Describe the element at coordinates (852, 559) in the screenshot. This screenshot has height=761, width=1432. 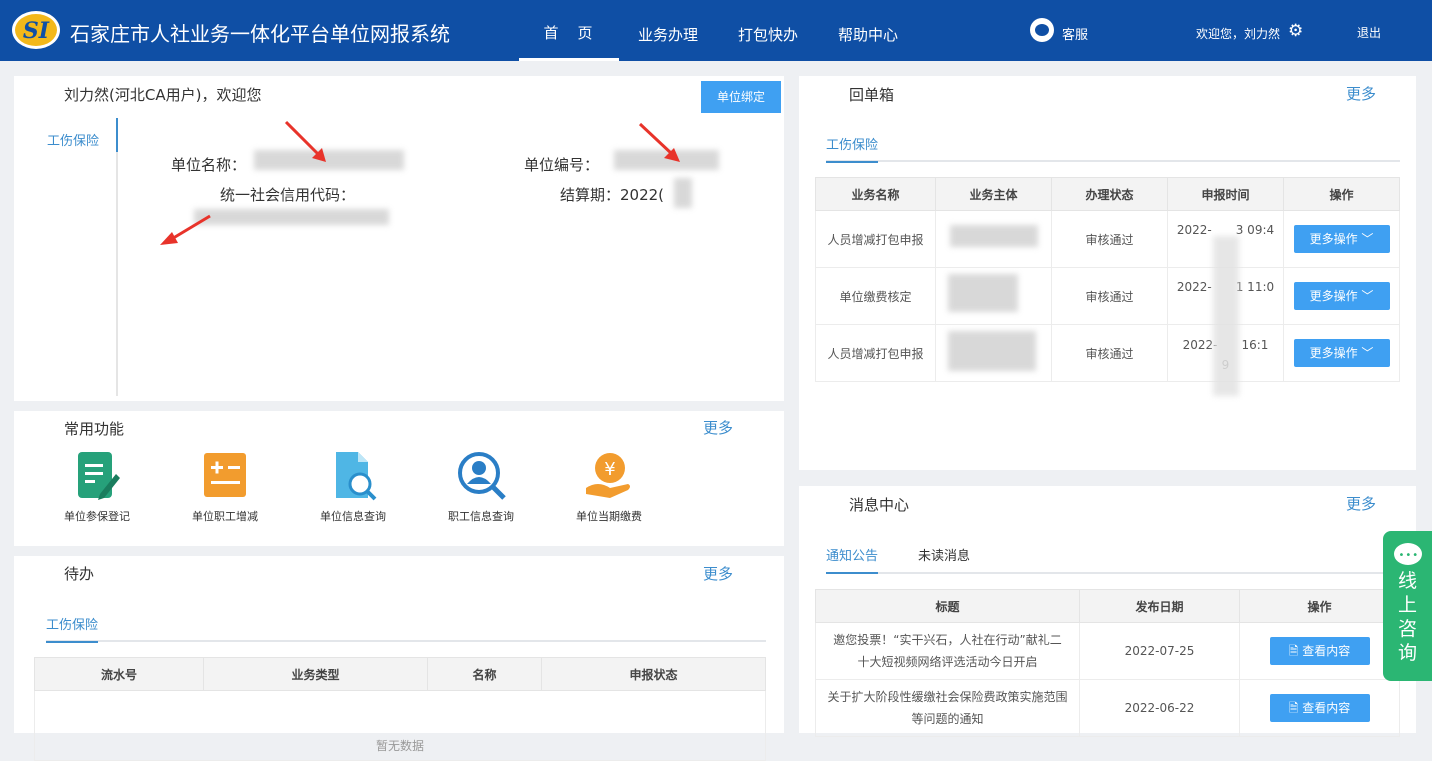
I see `tab-notice: 通知公告` at that location.